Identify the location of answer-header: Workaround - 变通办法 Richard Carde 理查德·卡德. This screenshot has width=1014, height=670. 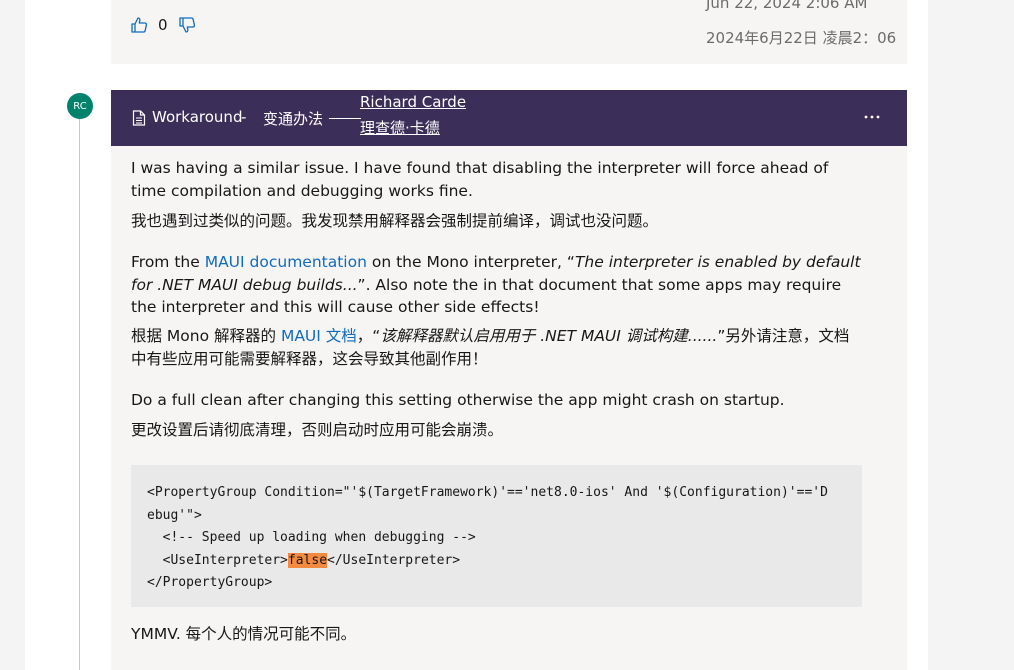
(509, 118).